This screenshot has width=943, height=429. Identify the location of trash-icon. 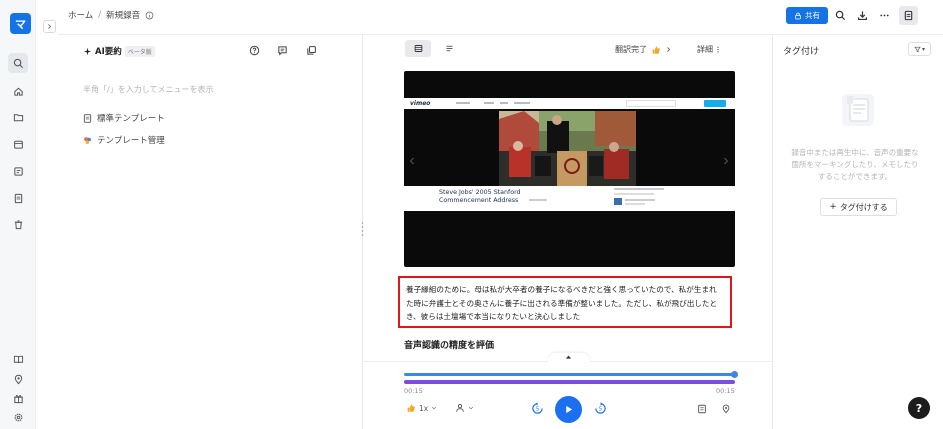
(18, 224).